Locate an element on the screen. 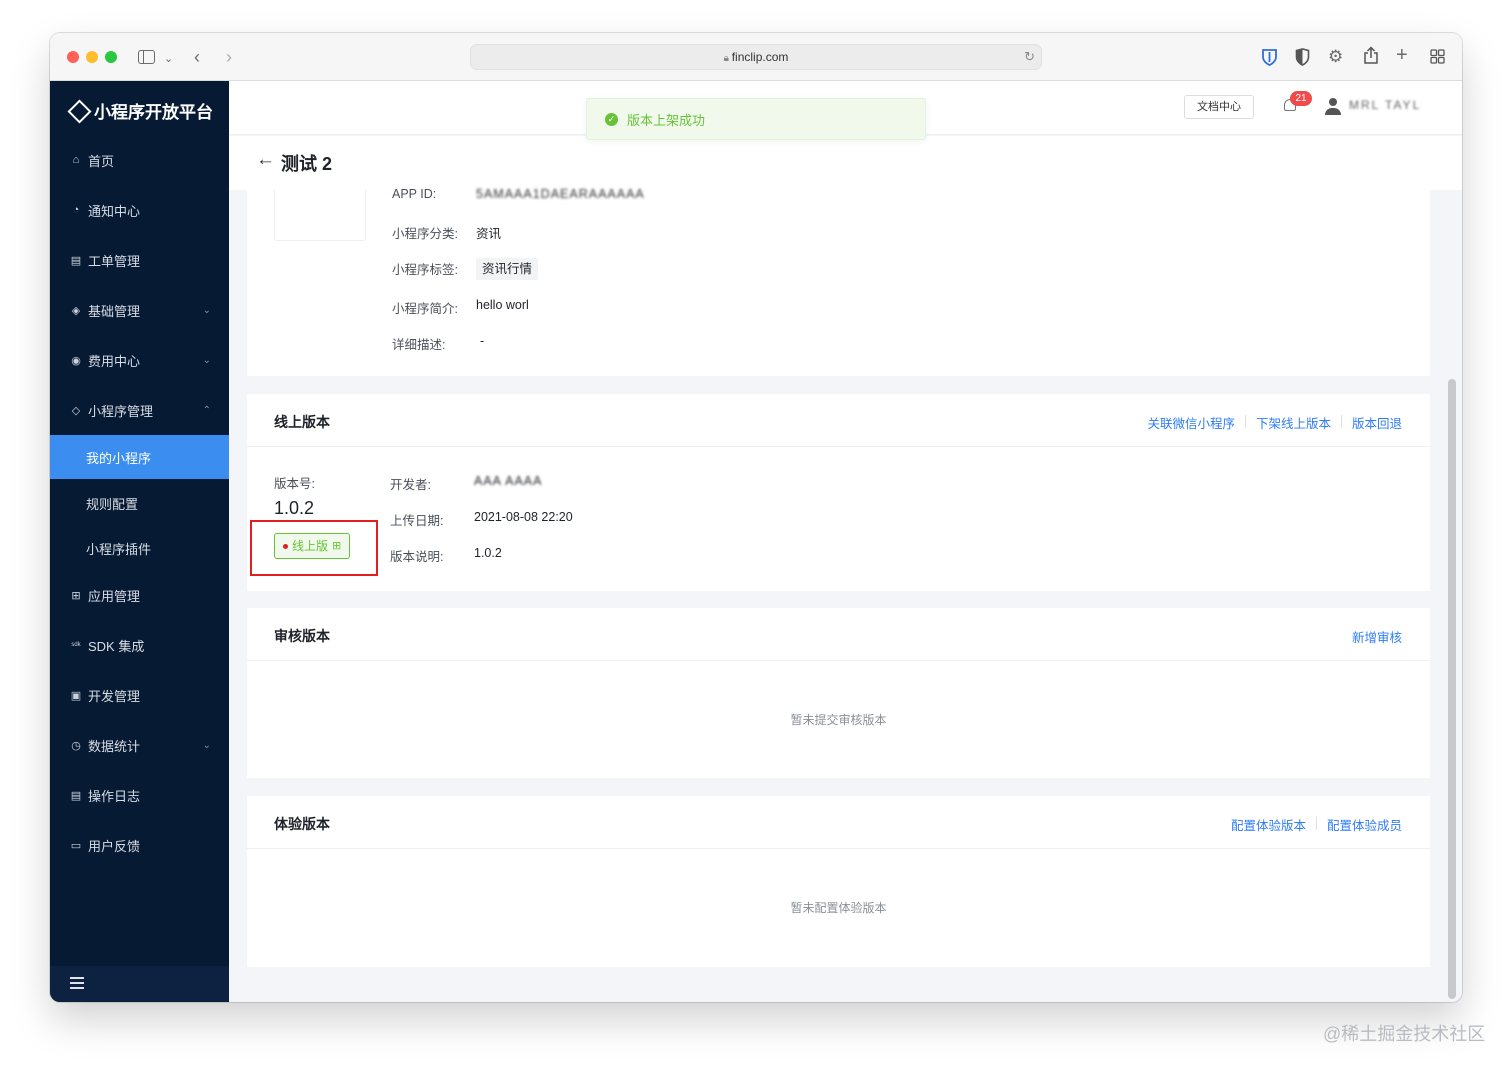  card-header: 体验版本 配置体验版本 配置体验成员 is located at coordinates (838, 822).